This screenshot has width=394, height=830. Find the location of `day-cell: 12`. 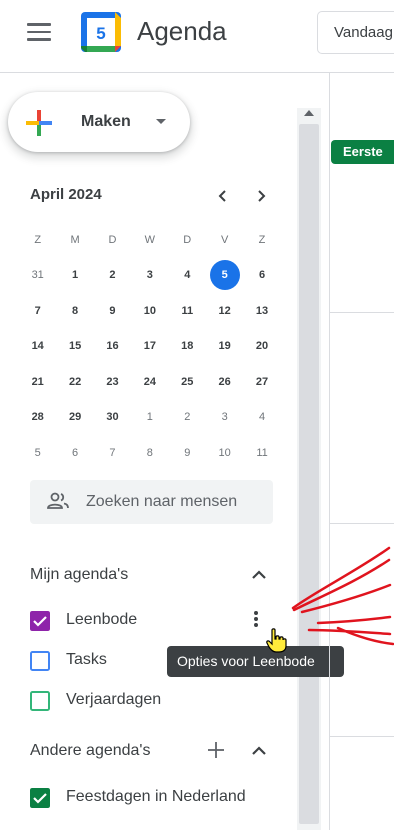

day-cell: 12 is located at coordinates (224, 311).